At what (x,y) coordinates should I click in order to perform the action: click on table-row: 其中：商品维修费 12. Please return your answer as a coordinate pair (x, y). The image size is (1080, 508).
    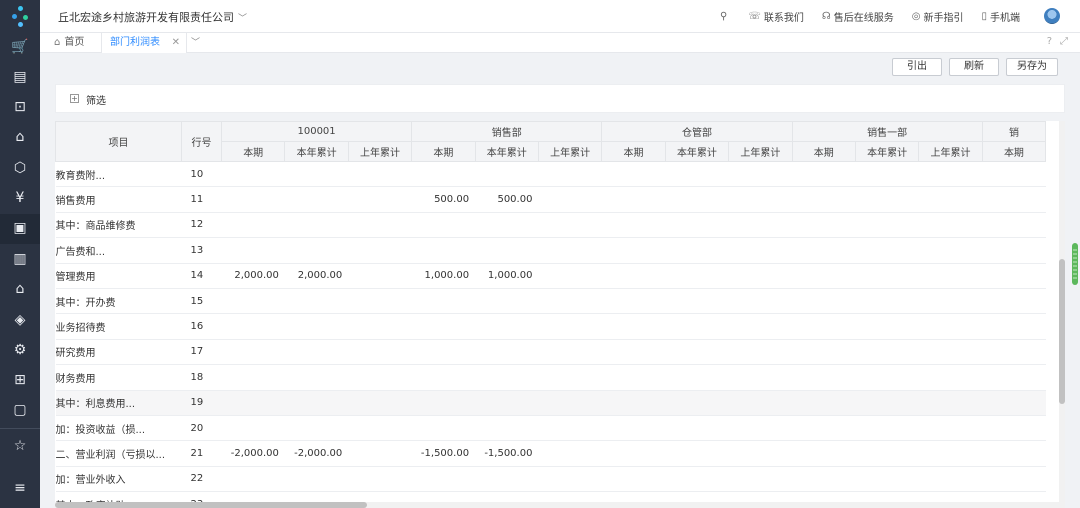
    Looking at the image, I should click on (550, 225).